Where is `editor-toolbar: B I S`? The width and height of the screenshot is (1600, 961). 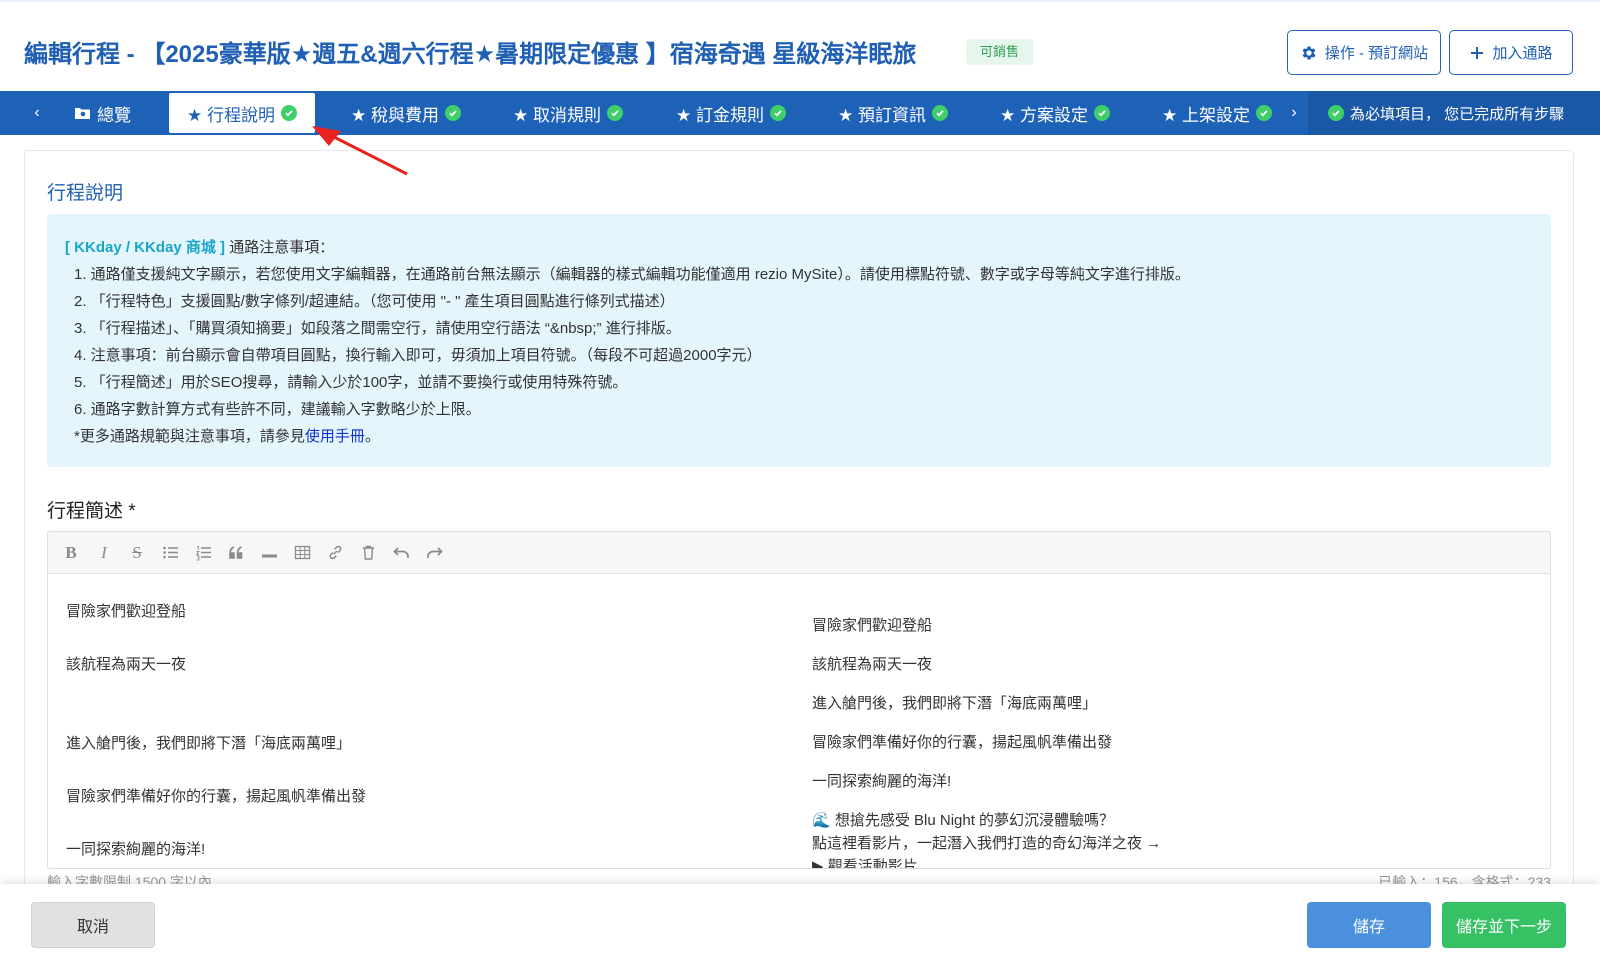
editor-toolbar: B I S is located at coordinates (799, 553).